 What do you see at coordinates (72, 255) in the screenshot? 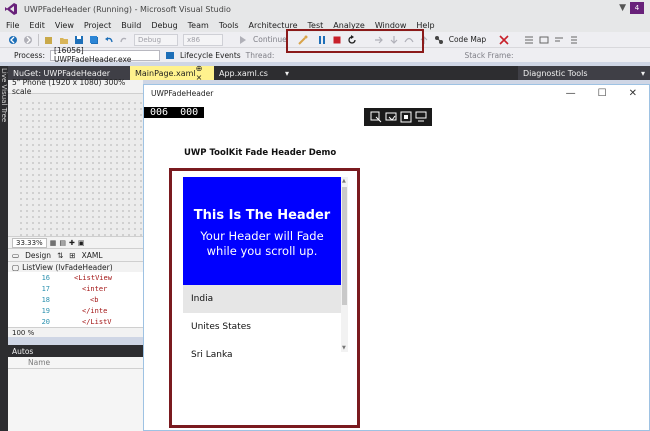
I see `xaml-icon: ⊞` at bounding box center [72, 255].